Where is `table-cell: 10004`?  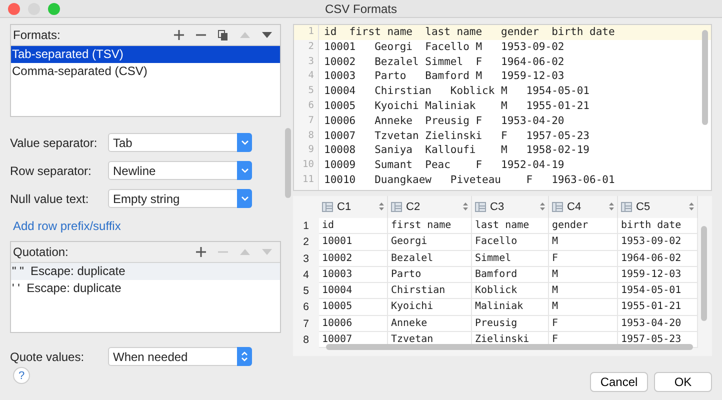
table-cell: 10004 is located at coordinates (353, 291).